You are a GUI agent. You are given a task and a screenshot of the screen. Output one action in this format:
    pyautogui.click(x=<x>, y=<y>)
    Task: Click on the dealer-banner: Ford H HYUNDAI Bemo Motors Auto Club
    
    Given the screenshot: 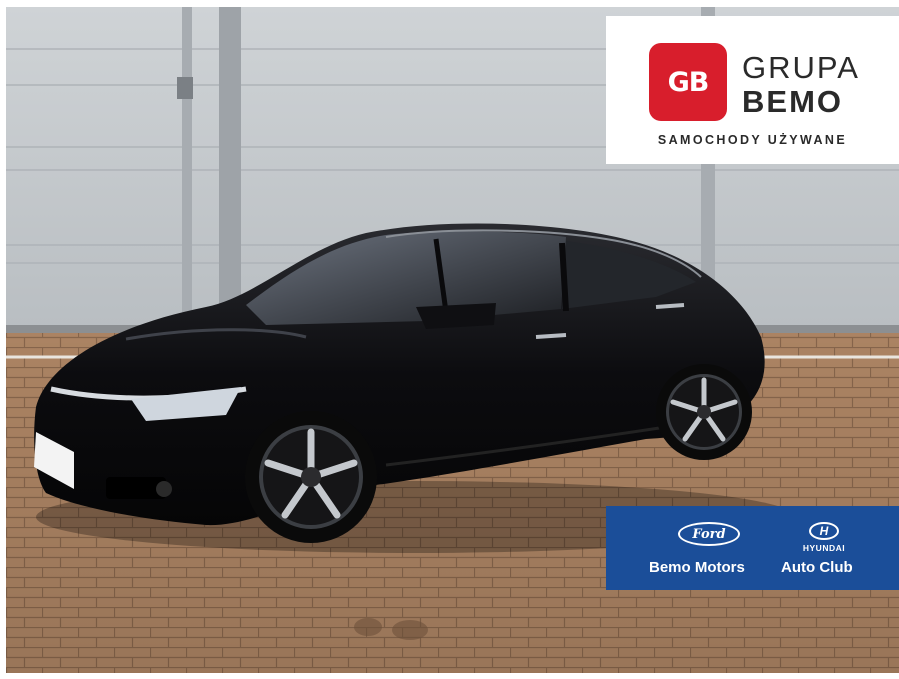 What is the action you would take?
    pyautogui.click(x=752, y=548)
    